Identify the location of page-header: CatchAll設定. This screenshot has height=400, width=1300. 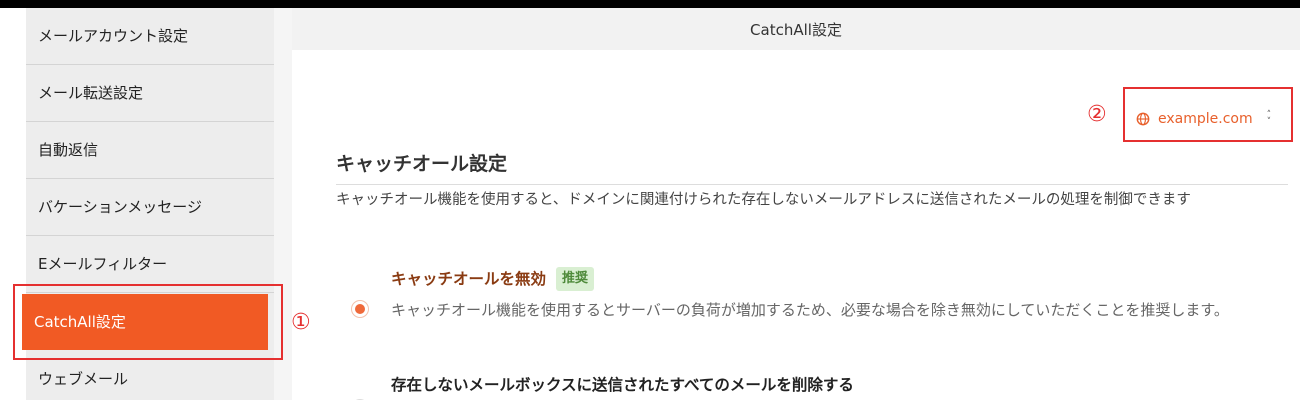
(796, 29).